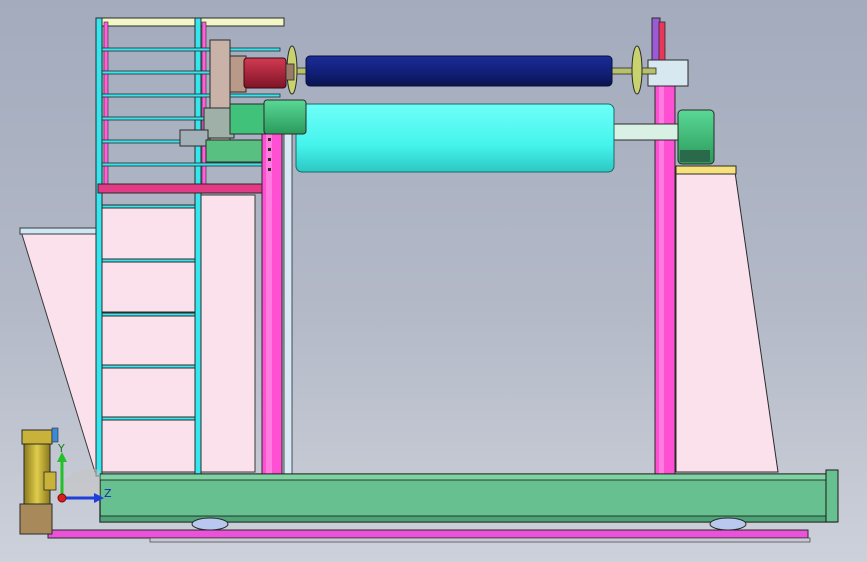 The image size is (867, 562). What do you see at coordinates (713, 246) in the screenshot?
I see `right-support` at bounding box center [713, 246].